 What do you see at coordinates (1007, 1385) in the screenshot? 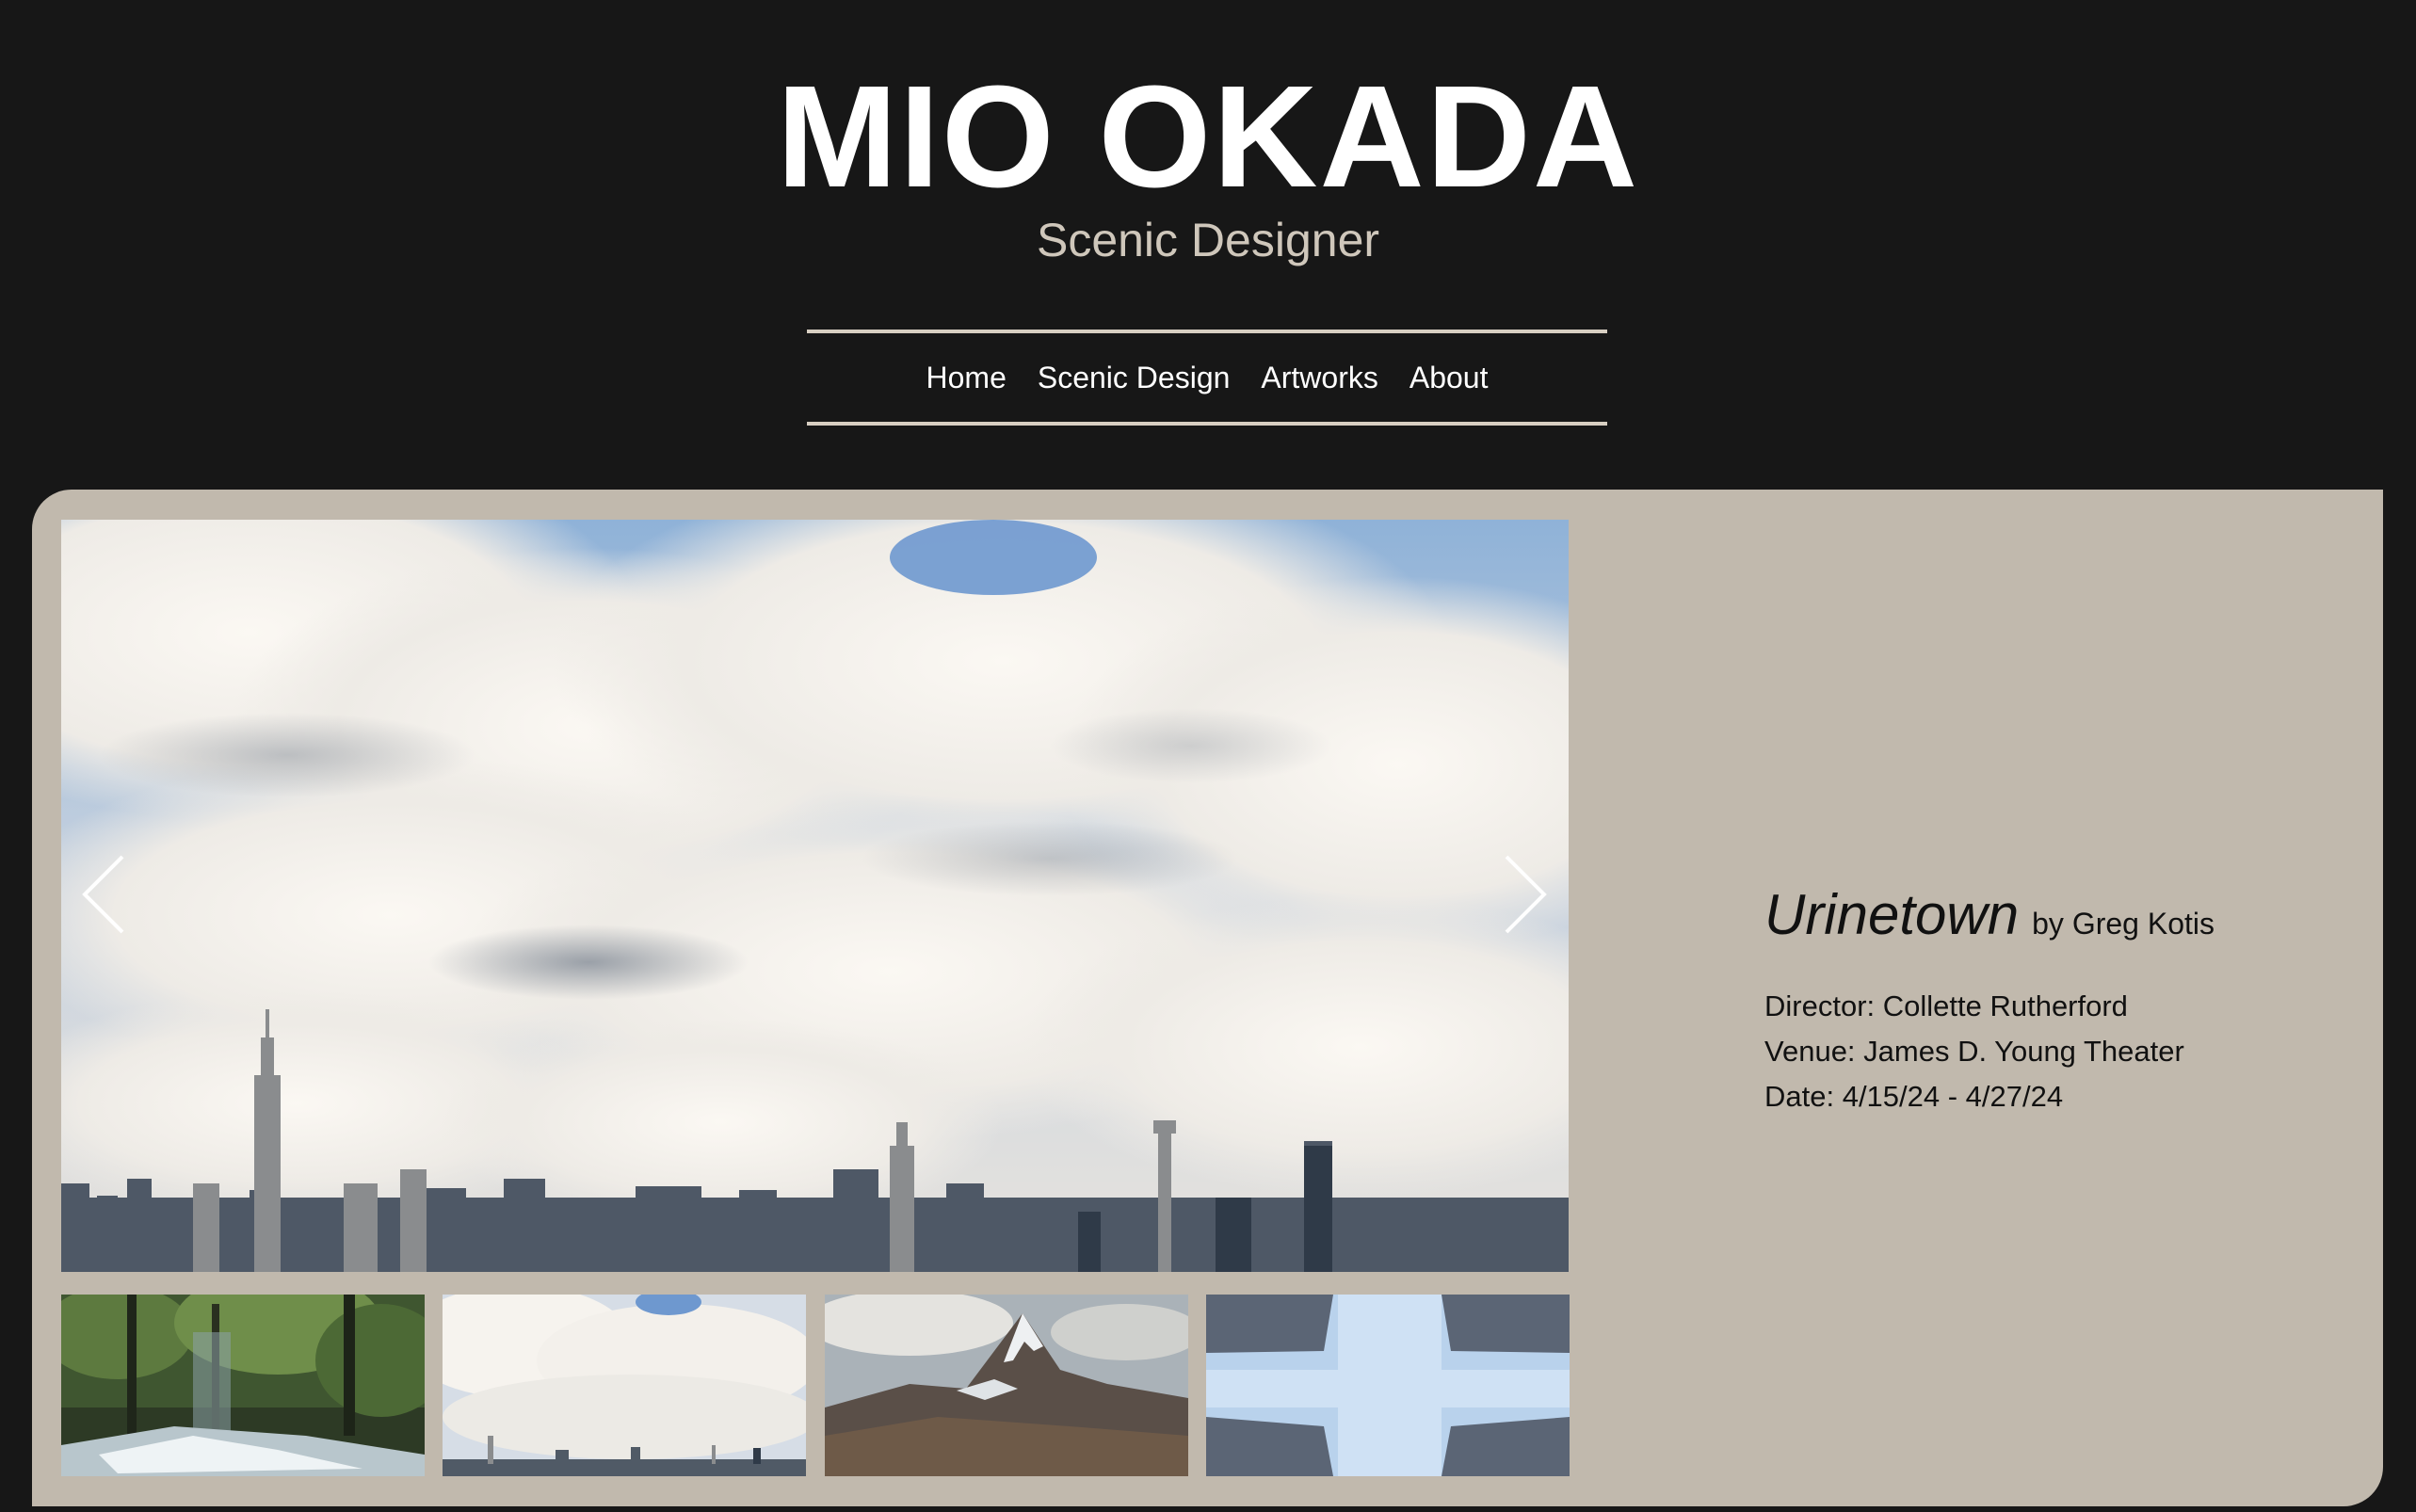
I see `gallery-thumbnail-mountain` at bounding box center [1007, 1385].